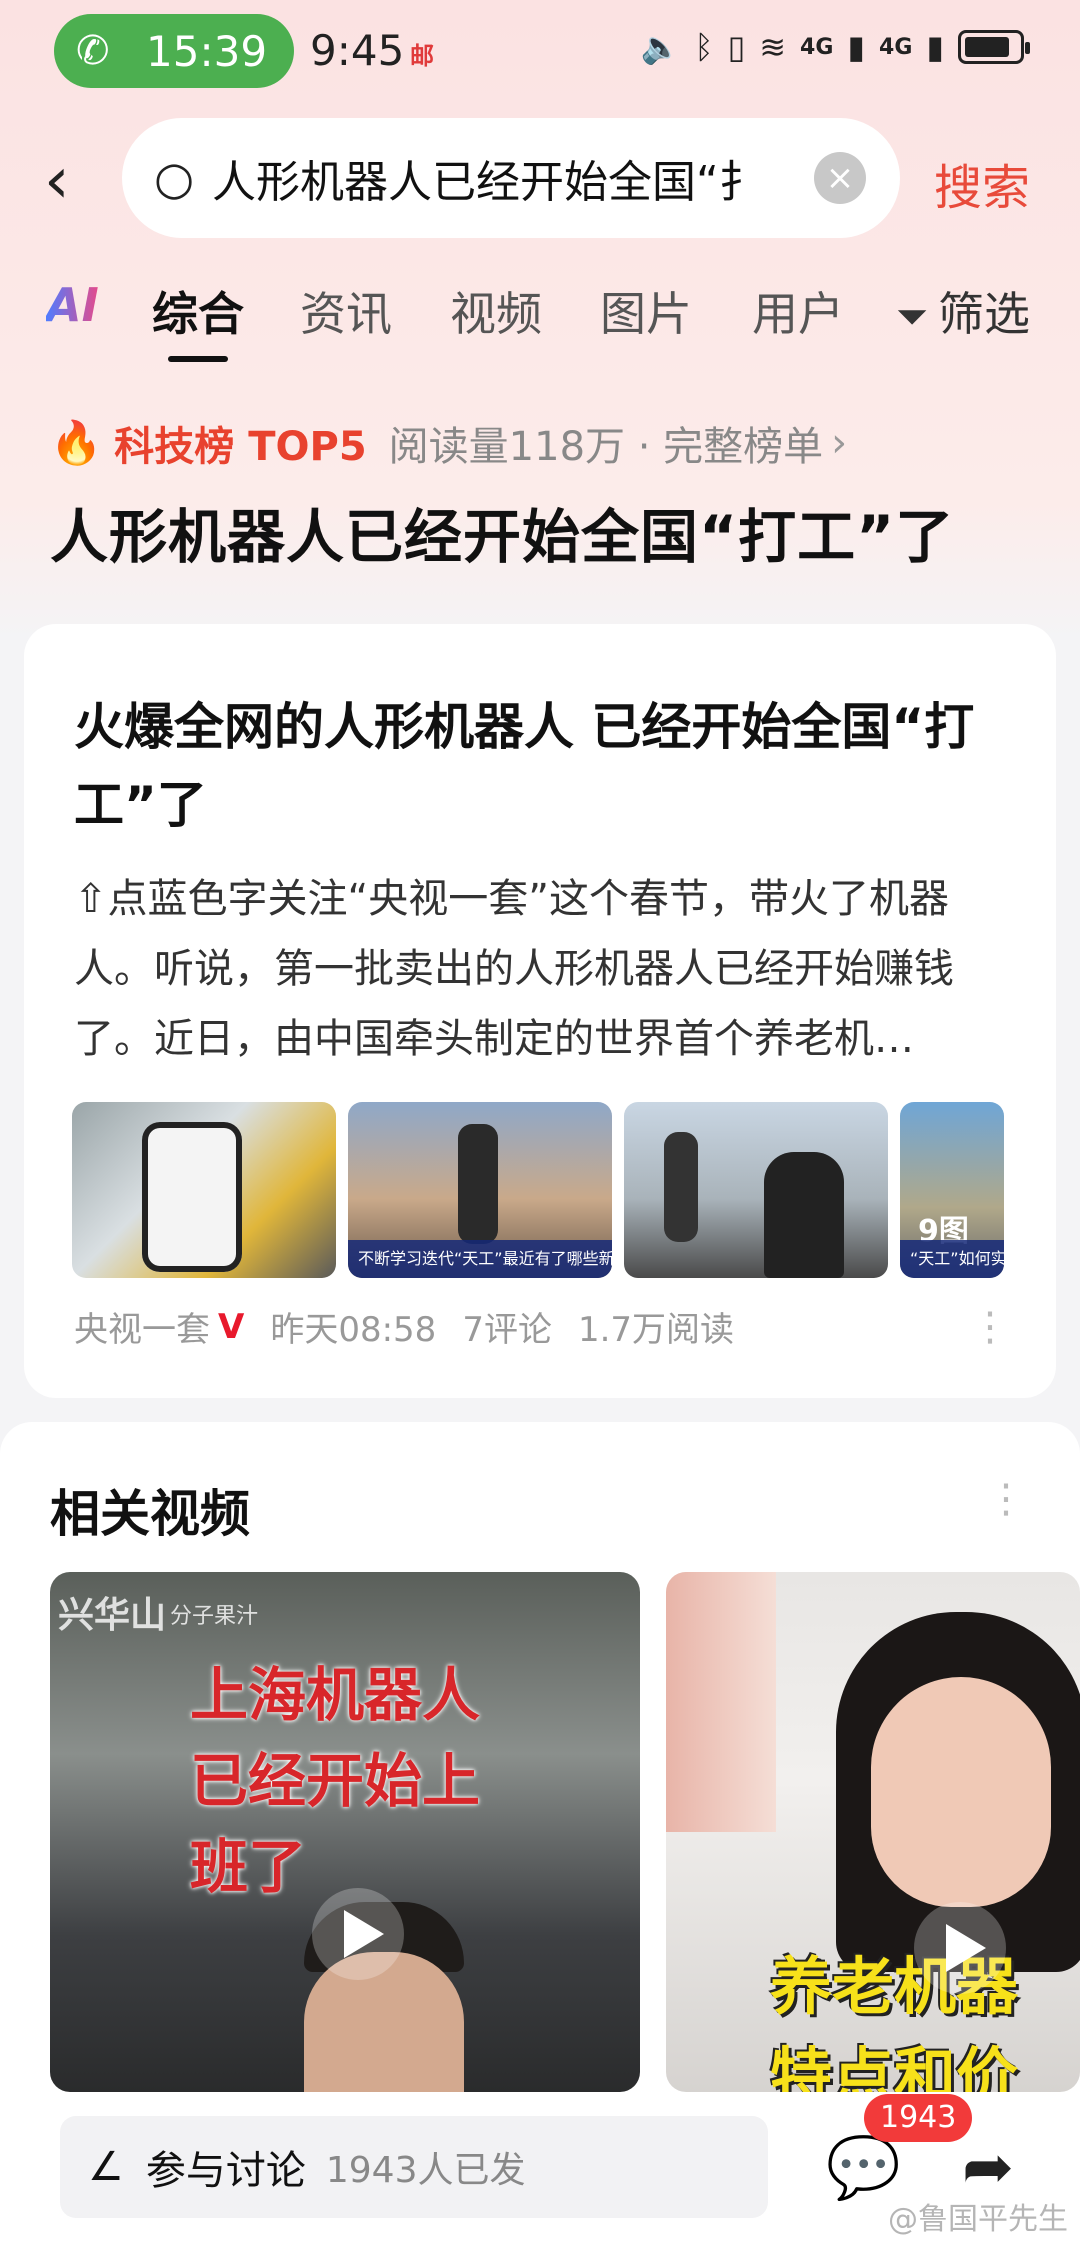  Describe the element at coordinates (804, 1215) in the screenshot. I see `person-figure` at that location.